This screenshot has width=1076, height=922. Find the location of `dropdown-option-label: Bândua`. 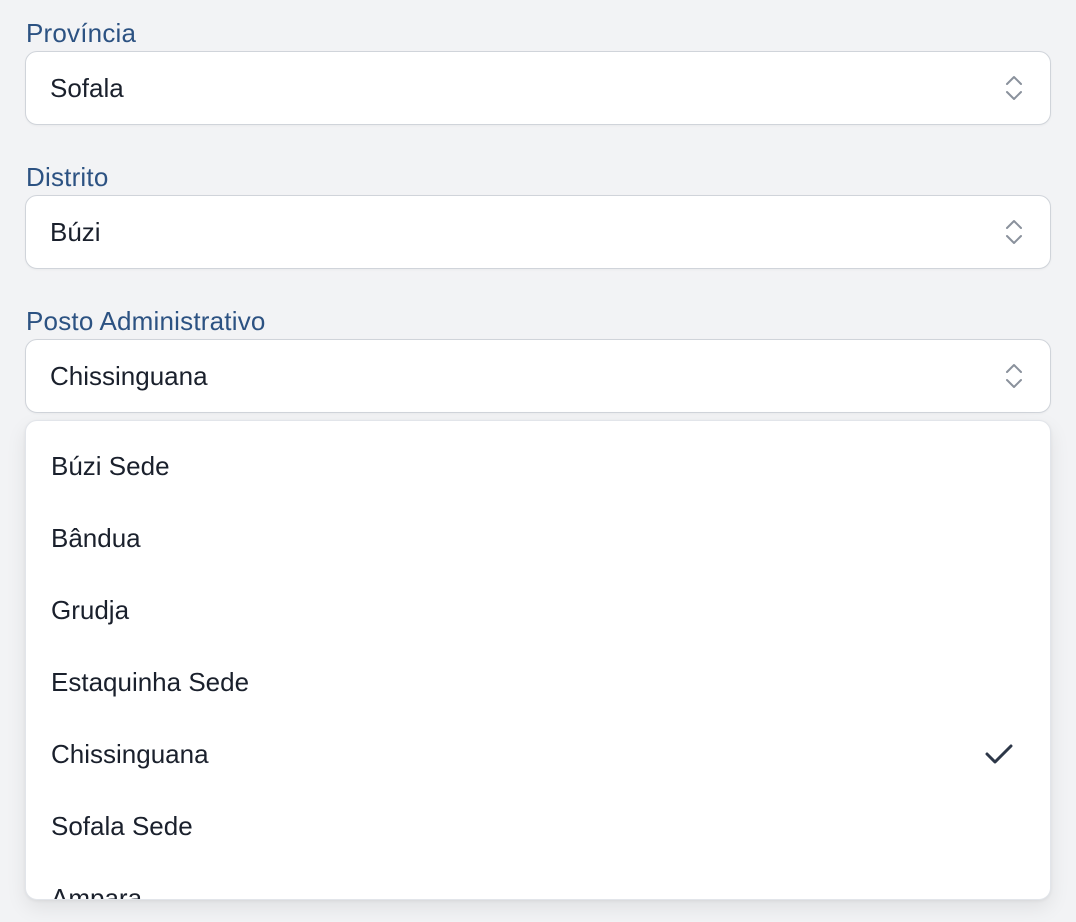

dropdown-option-label: Bândua is located at coordinates (96, 538).